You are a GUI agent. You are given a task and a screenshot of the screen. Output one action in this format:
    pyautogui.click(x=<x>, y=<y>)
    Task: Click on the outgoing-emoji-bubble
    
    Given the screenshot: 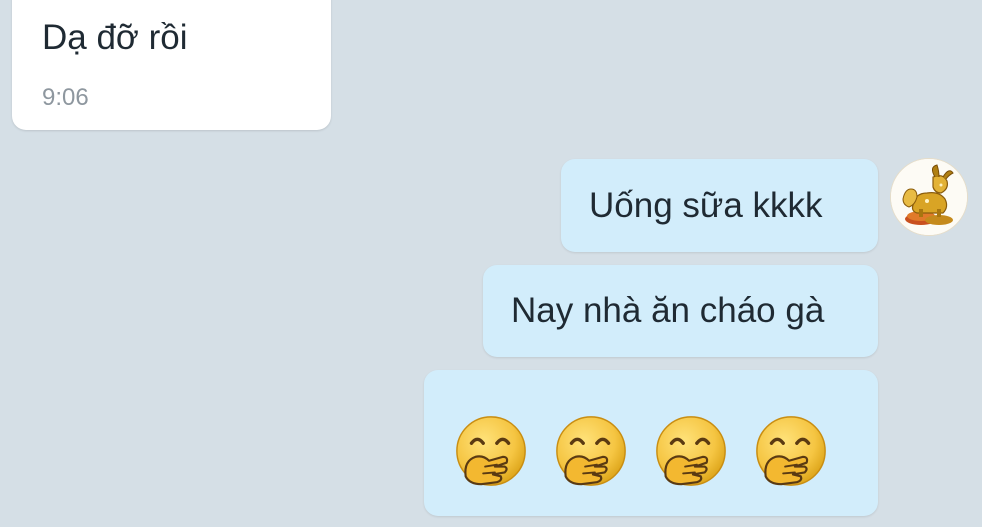 What is the action you would take?
    pyautogui.click(x=651, y=443)
    